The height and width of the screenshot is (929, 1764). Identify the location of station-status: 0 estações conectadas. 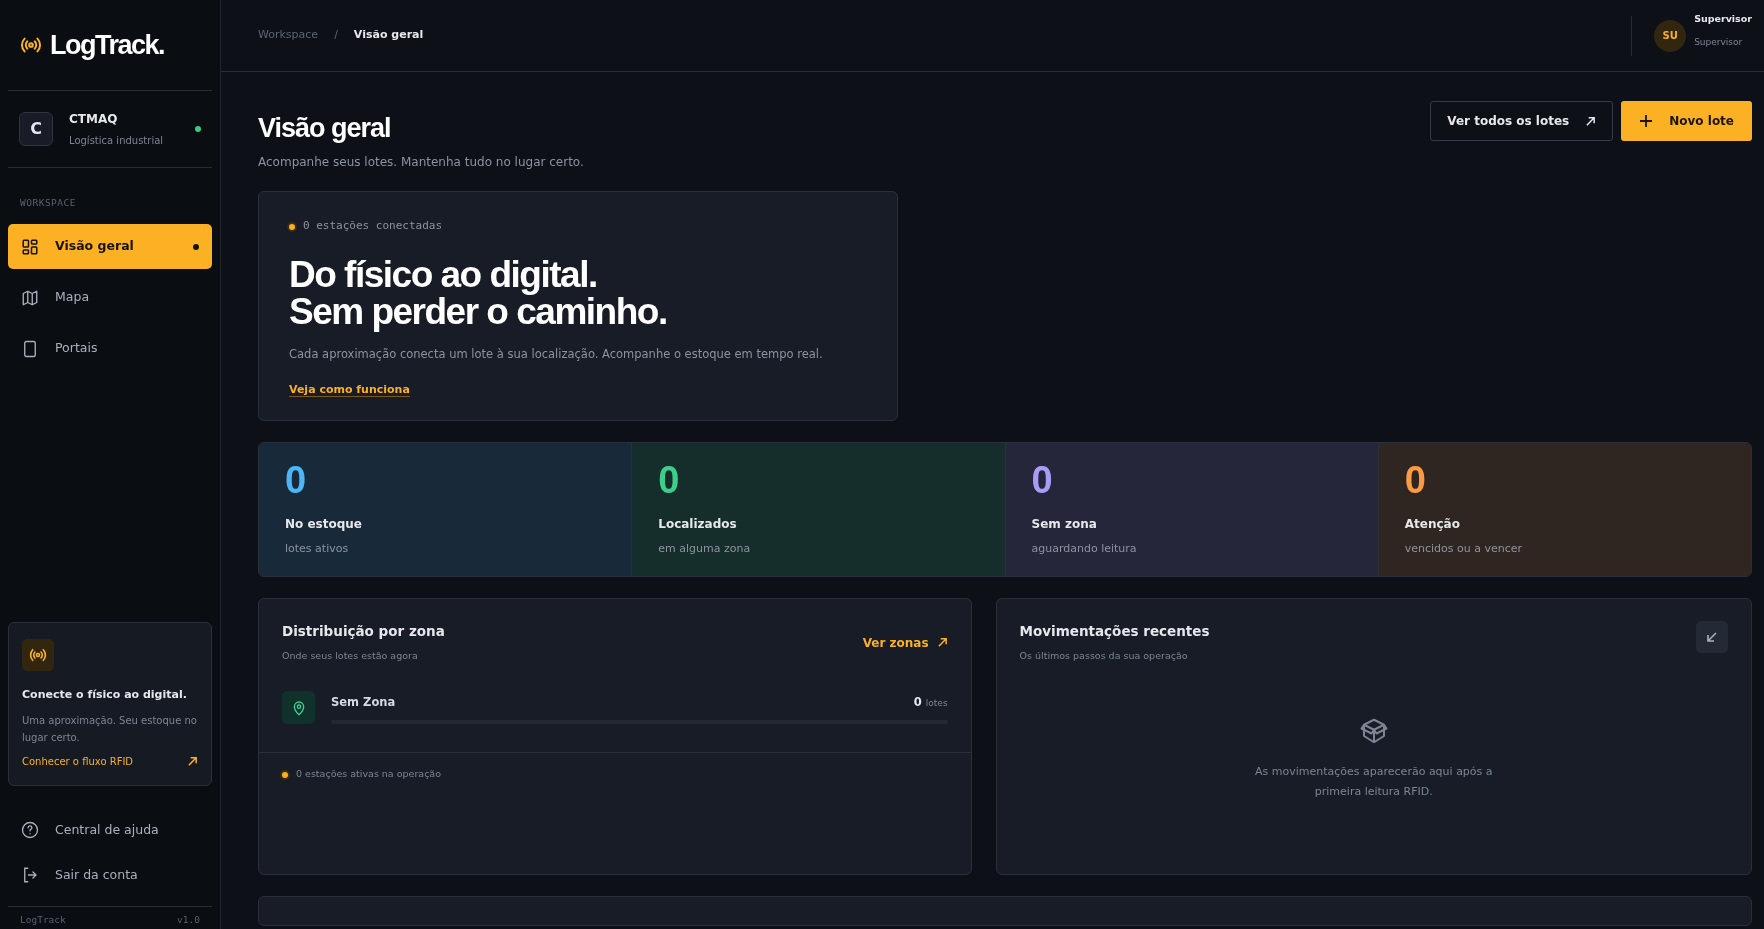
(373, 226).